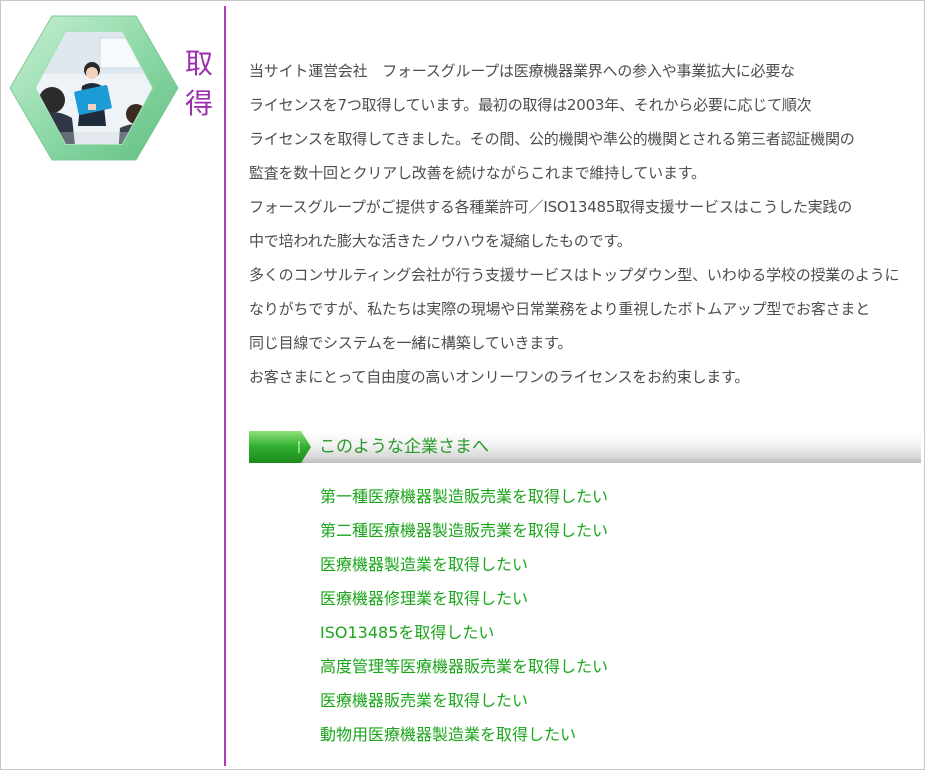 Image resolution: width=925 pixels, height=770 pixels. What do you see at coordinates (448, 734) in the screenshot?
I see `service-link: 動物用医療機器製造業を取得したい` at bounding box center [448, 734].